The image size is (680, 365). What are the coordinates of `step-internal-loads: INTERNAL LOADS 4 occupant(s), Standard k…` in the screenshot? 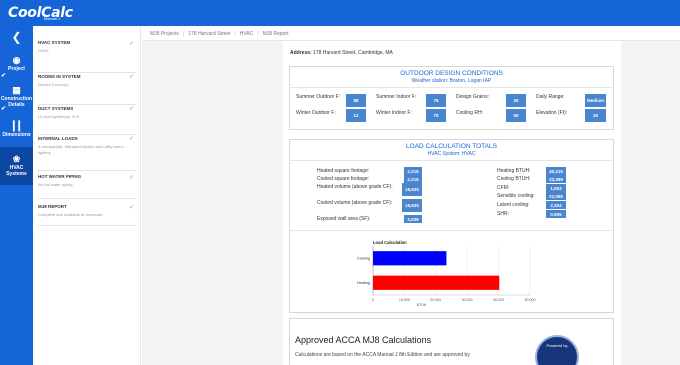 It's located at (87, 153).